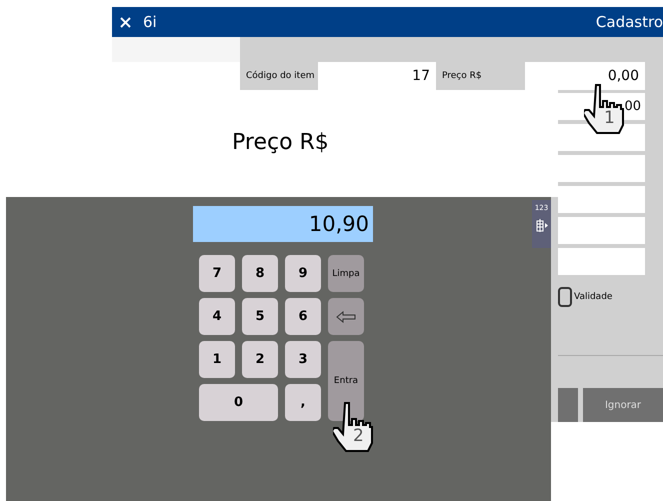 This screenshot has height=501, width=663. Describe the element at coordinates (593, 297) in the screenshot. I see `checkbox-label: Validade` at that location.